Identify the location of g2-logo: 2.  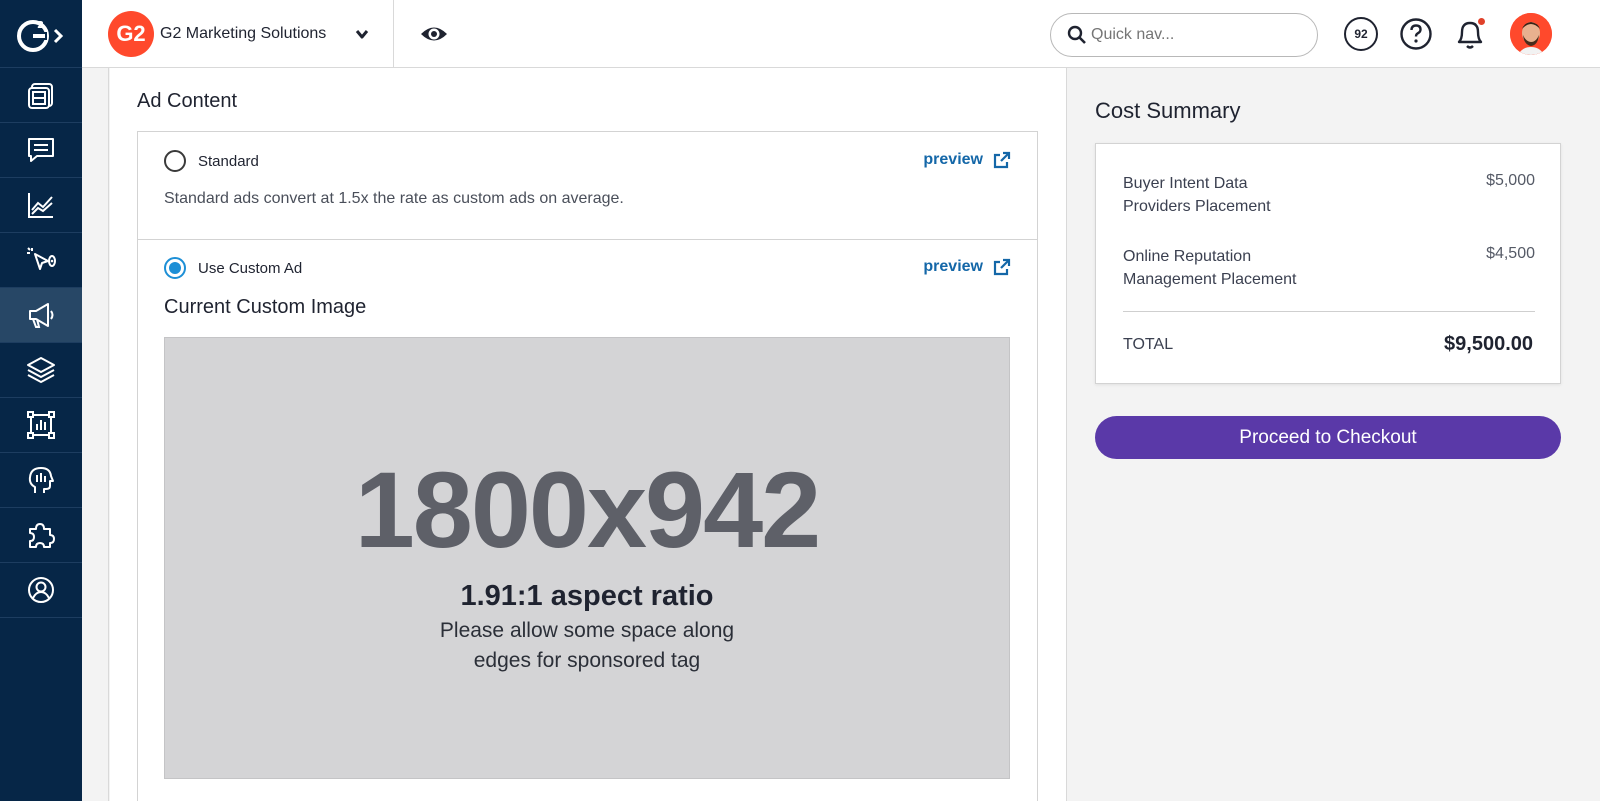
(41, 34).